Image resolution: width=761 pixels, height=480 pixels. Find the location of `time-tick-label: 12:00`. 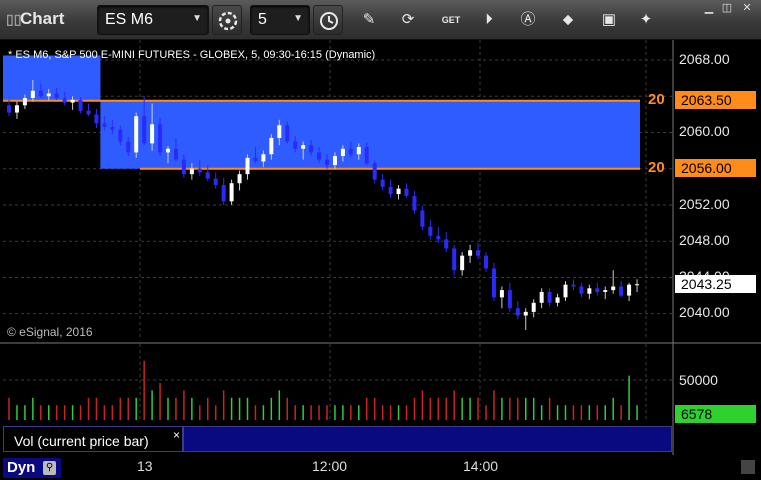

time-tick-label: 12:00 is located at coordinates (330, 466).